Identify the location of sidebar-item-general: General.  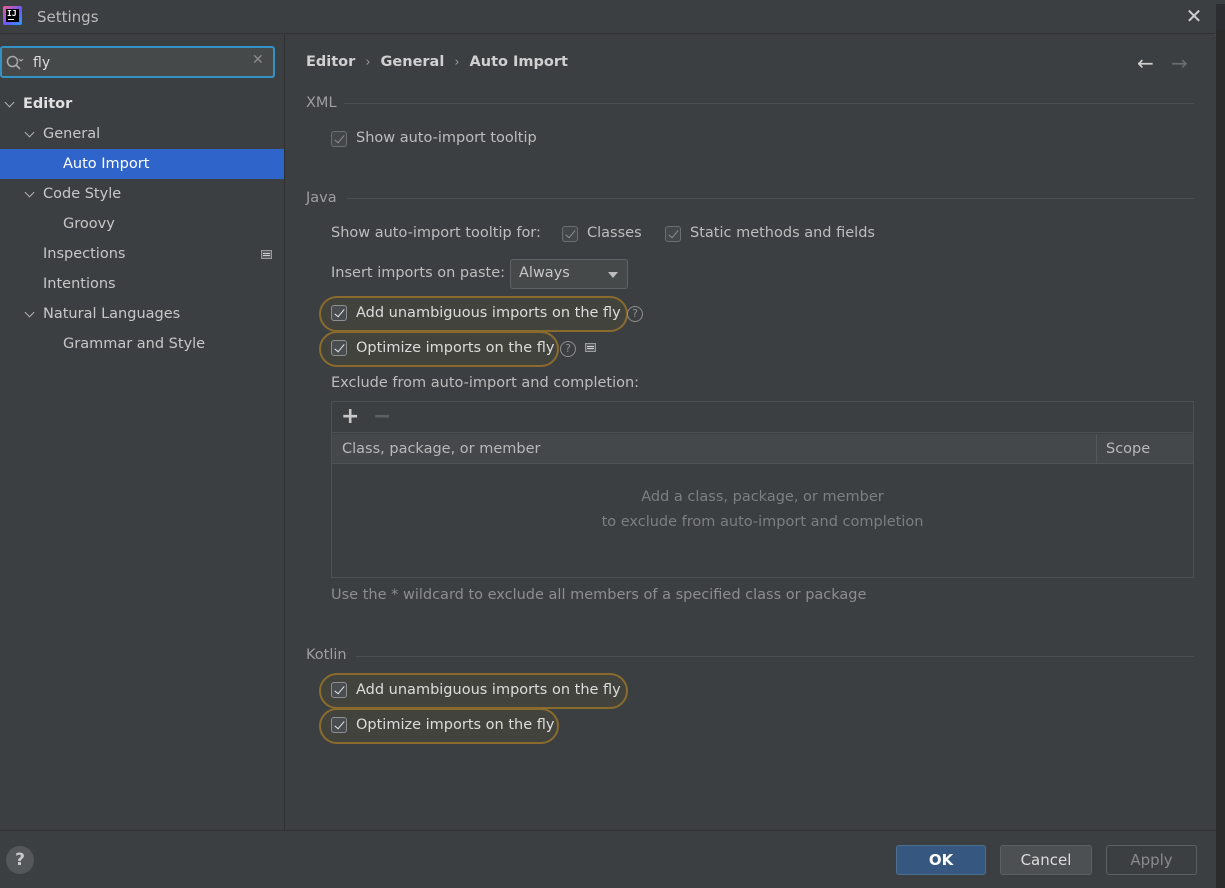
(142, 134).